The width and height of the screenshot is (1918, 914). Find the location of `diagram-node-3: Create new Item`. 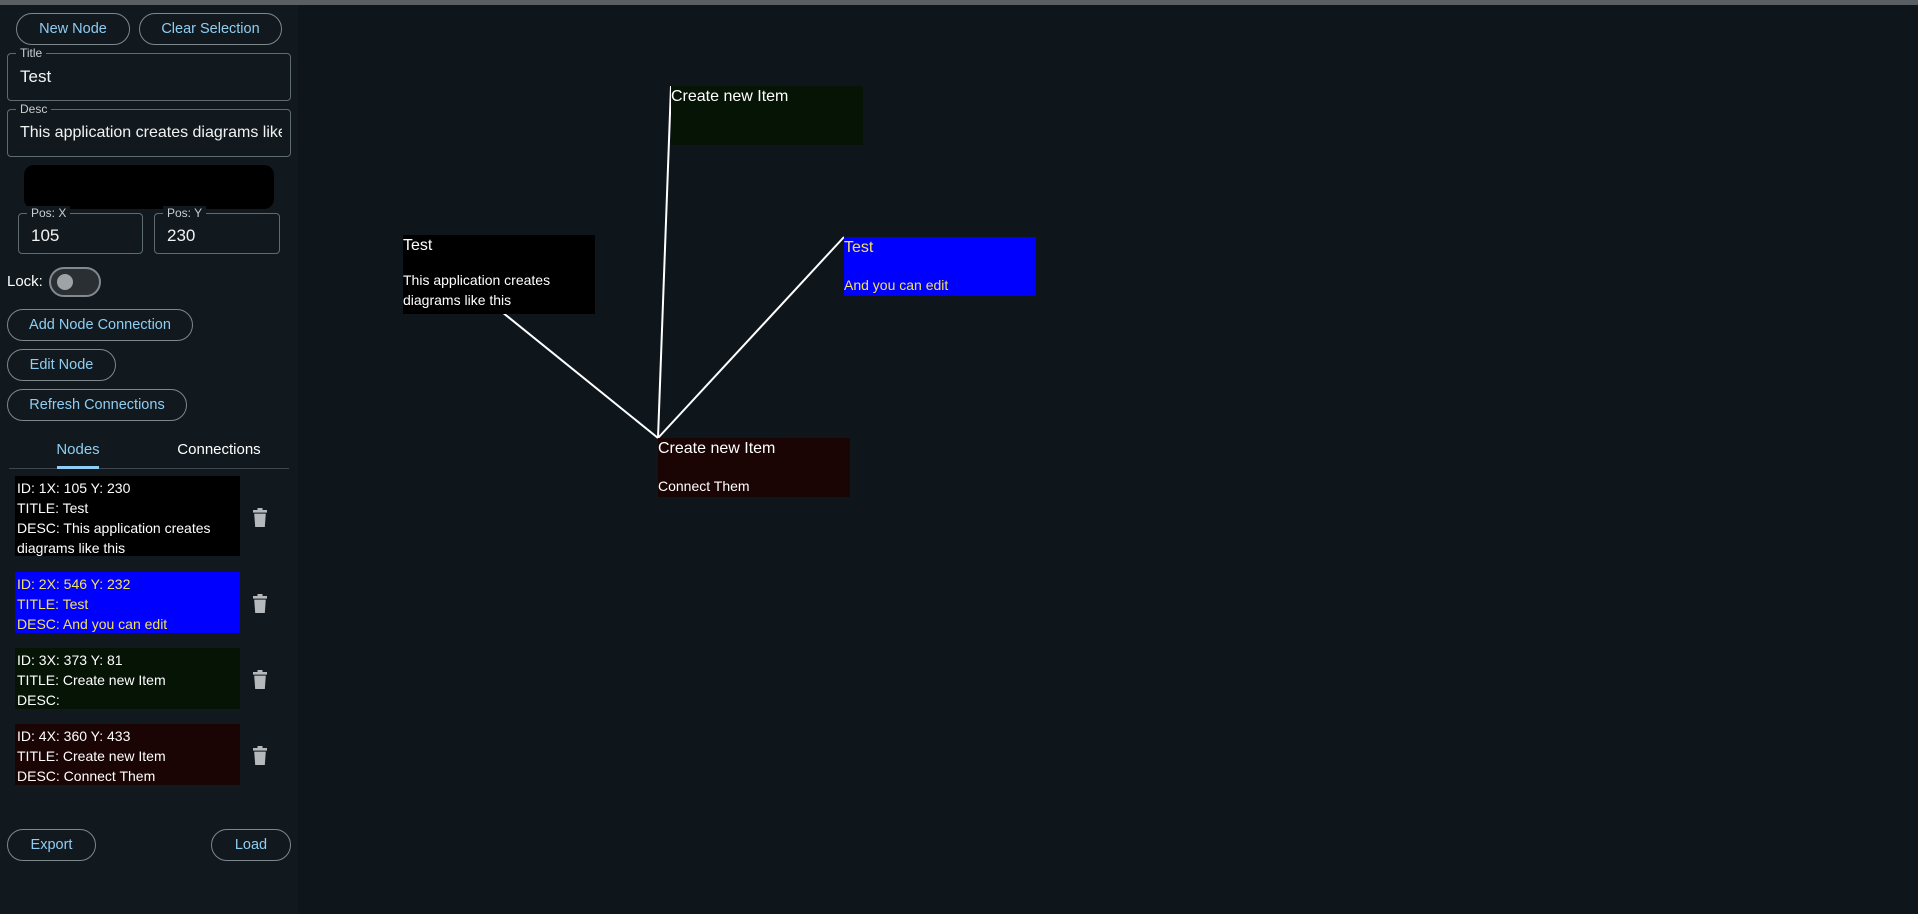

diagram-node-3: Create new Item is located at coordinates (767, 115).